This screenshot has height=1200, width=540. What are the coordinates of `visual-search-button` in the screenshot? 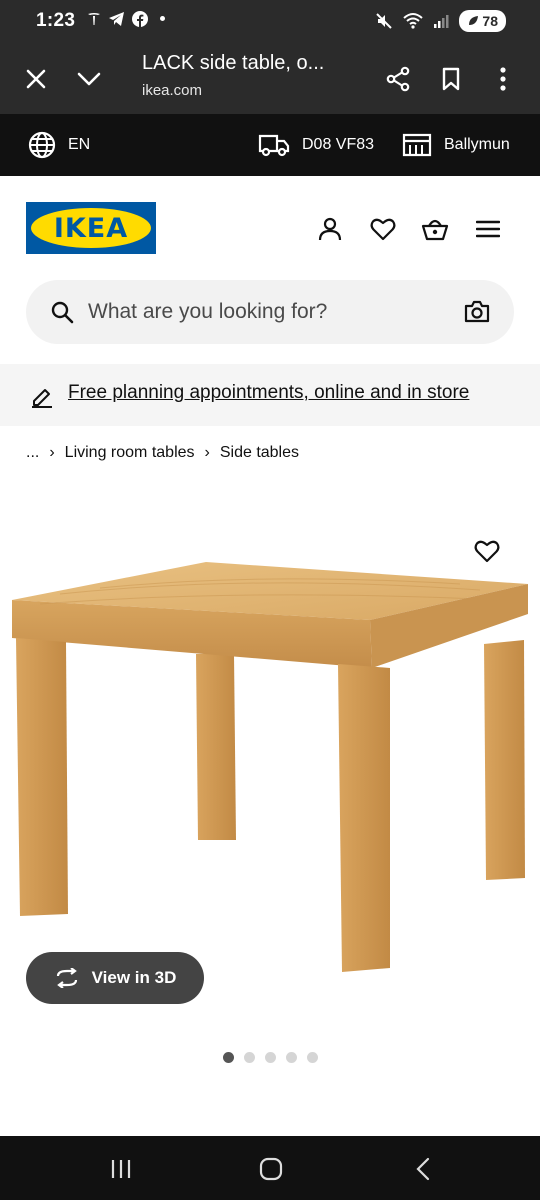 It's located at (477, 314).